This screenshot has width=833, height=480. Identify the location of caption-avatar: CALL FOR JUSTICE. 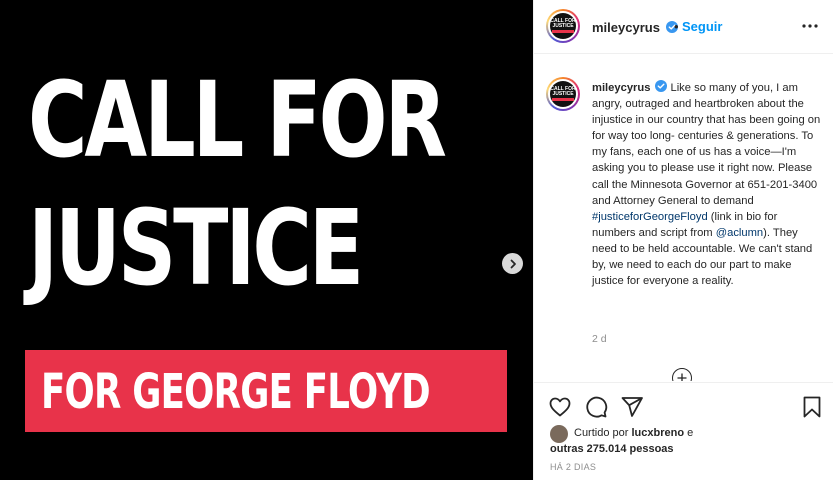
(563, 94).